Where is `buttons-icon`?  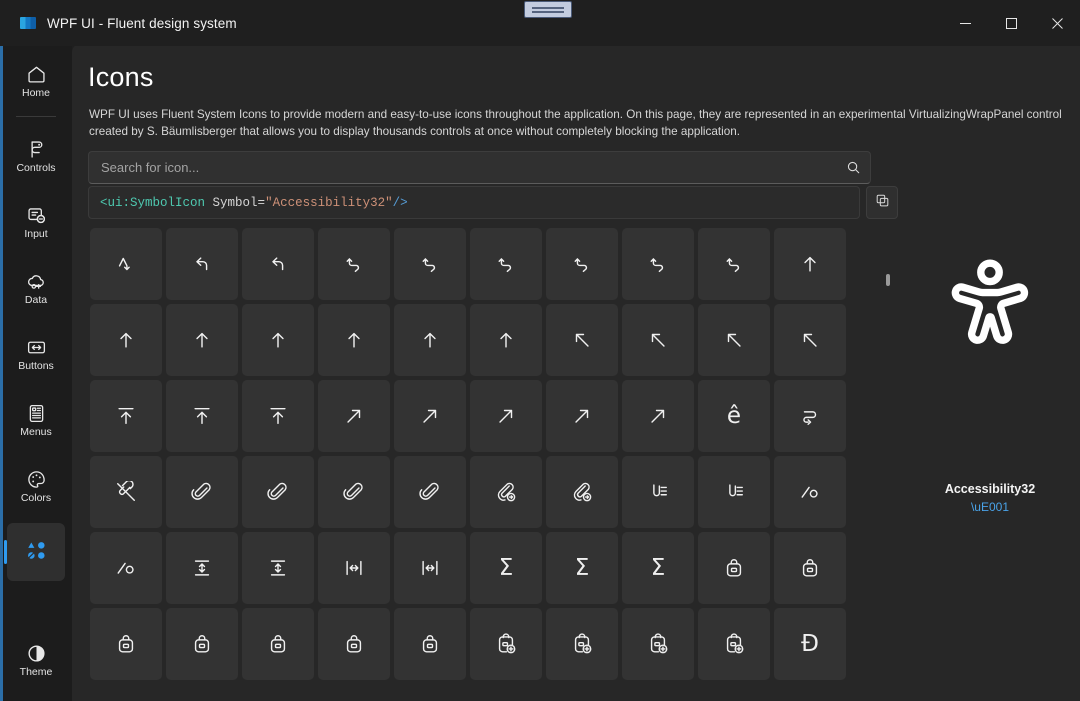
buttons-icon is located at coordinates (36, 347).